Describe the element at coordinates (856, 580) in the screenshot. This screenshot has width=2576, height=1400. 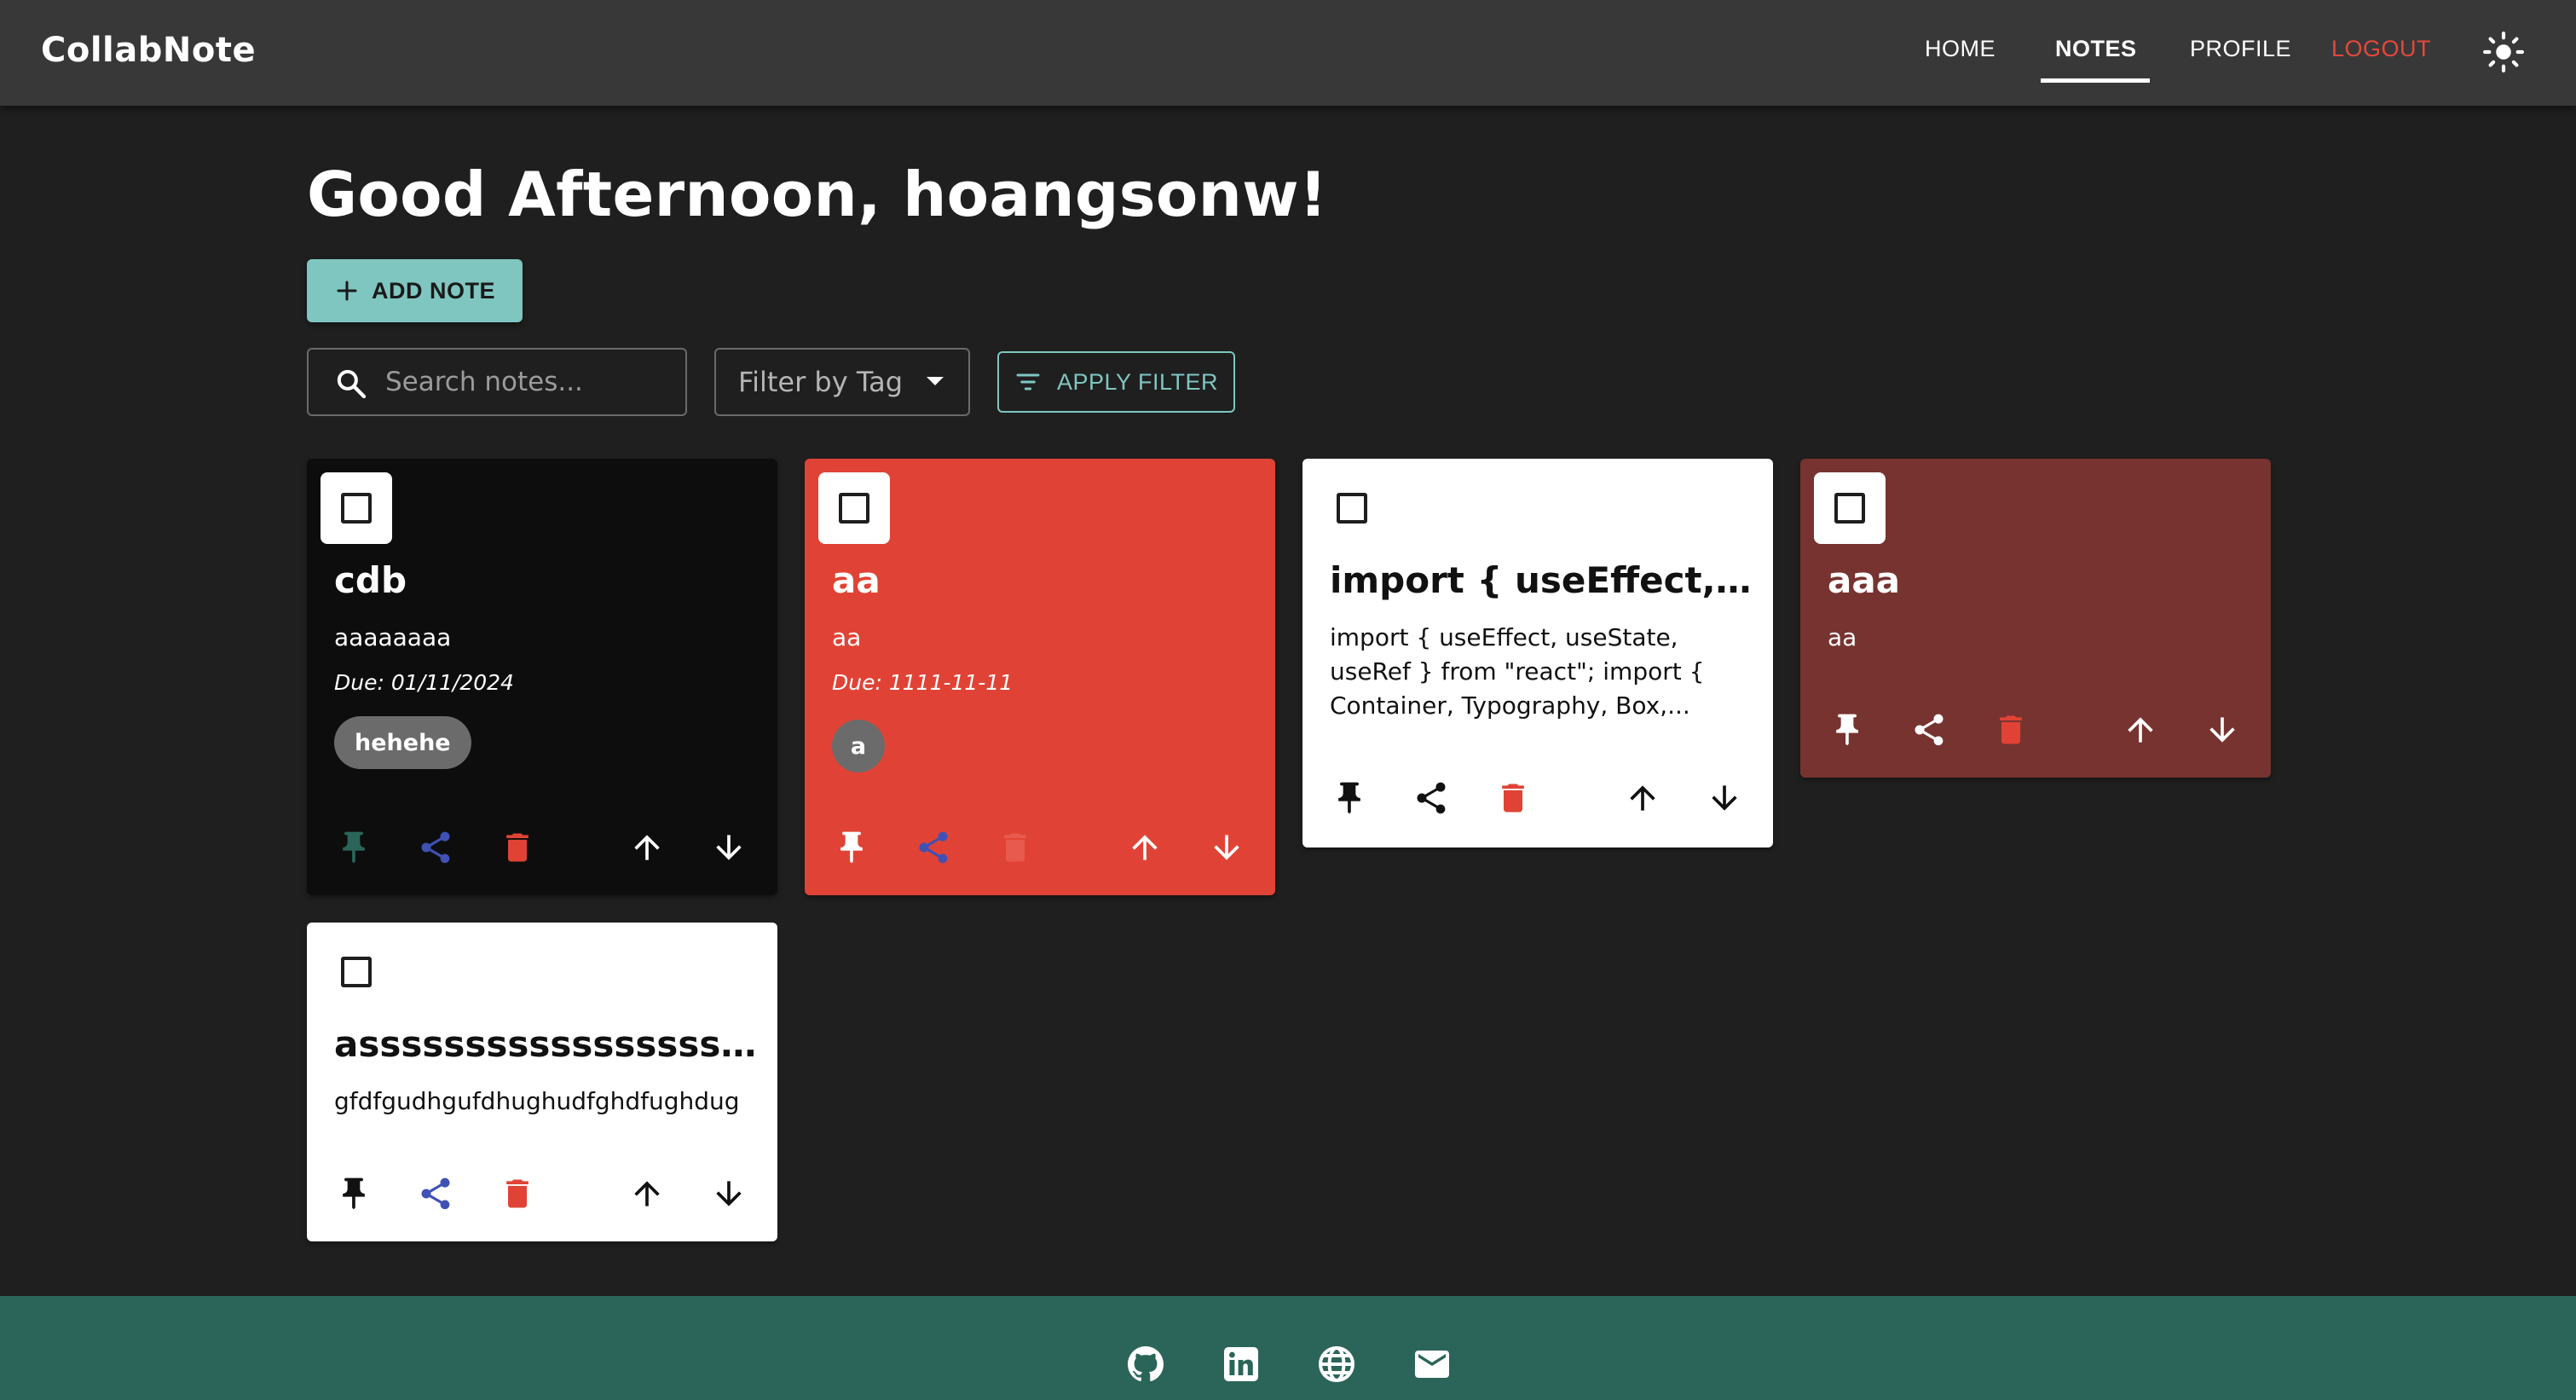
I see `note-title: aa` at that location.